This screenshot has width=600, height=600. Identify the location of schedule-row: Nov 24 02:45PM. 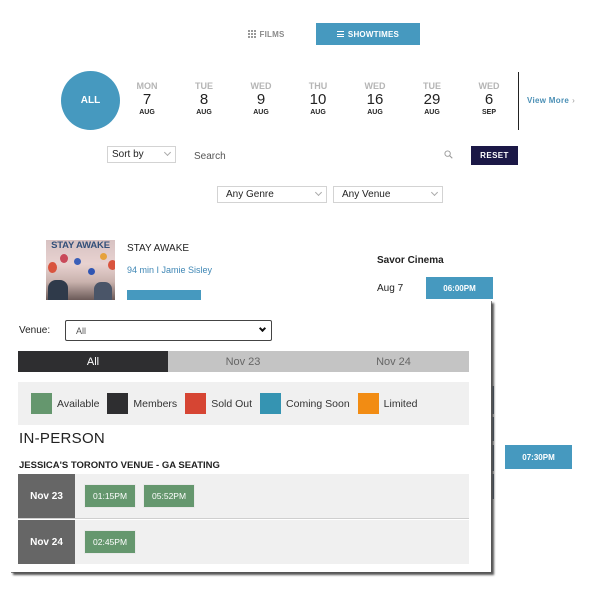
(243, 542).